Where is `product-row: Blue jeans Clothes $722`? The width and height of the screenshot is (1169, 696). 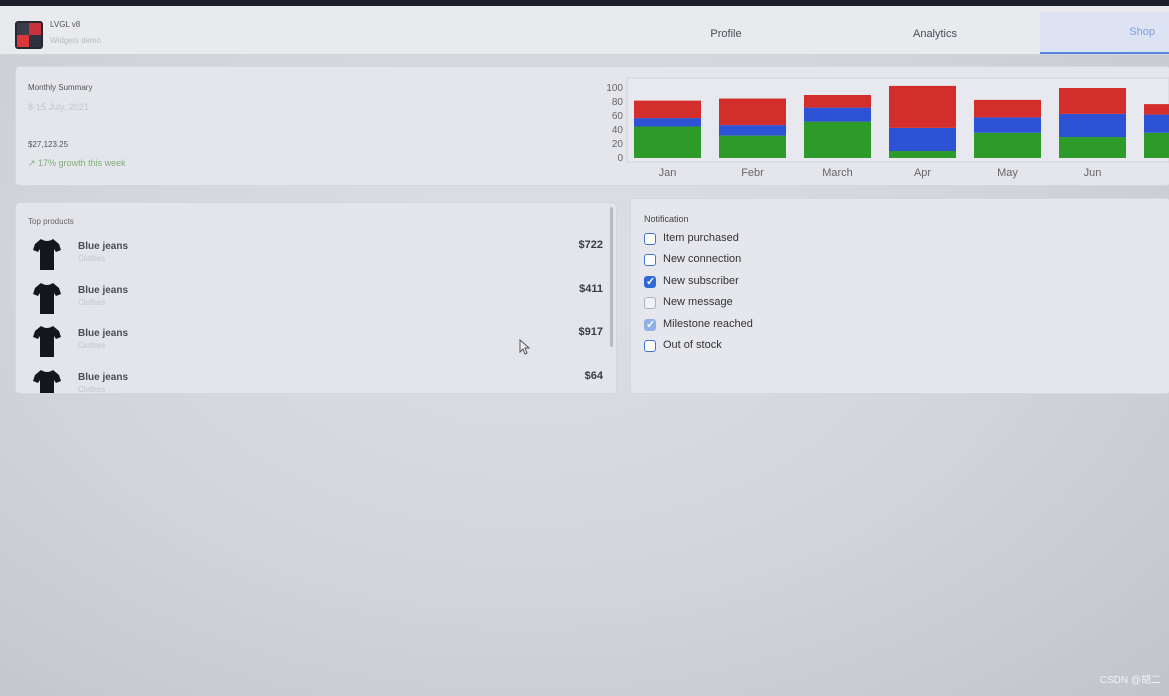 product-row: Blue jeans Clothes $722 is located at coordinates (315, 255).